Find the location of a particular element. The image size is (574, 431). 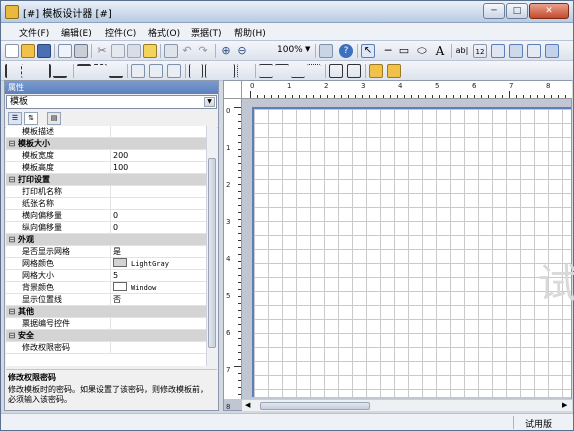

image-icon is located at coordinates (534, 51).